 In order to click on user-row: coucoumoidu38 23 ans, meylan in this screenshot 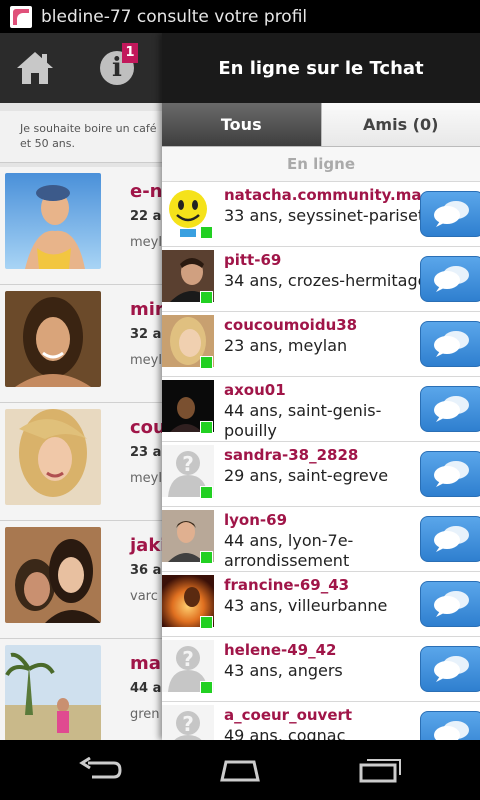, I will do `click(321, 343)`.